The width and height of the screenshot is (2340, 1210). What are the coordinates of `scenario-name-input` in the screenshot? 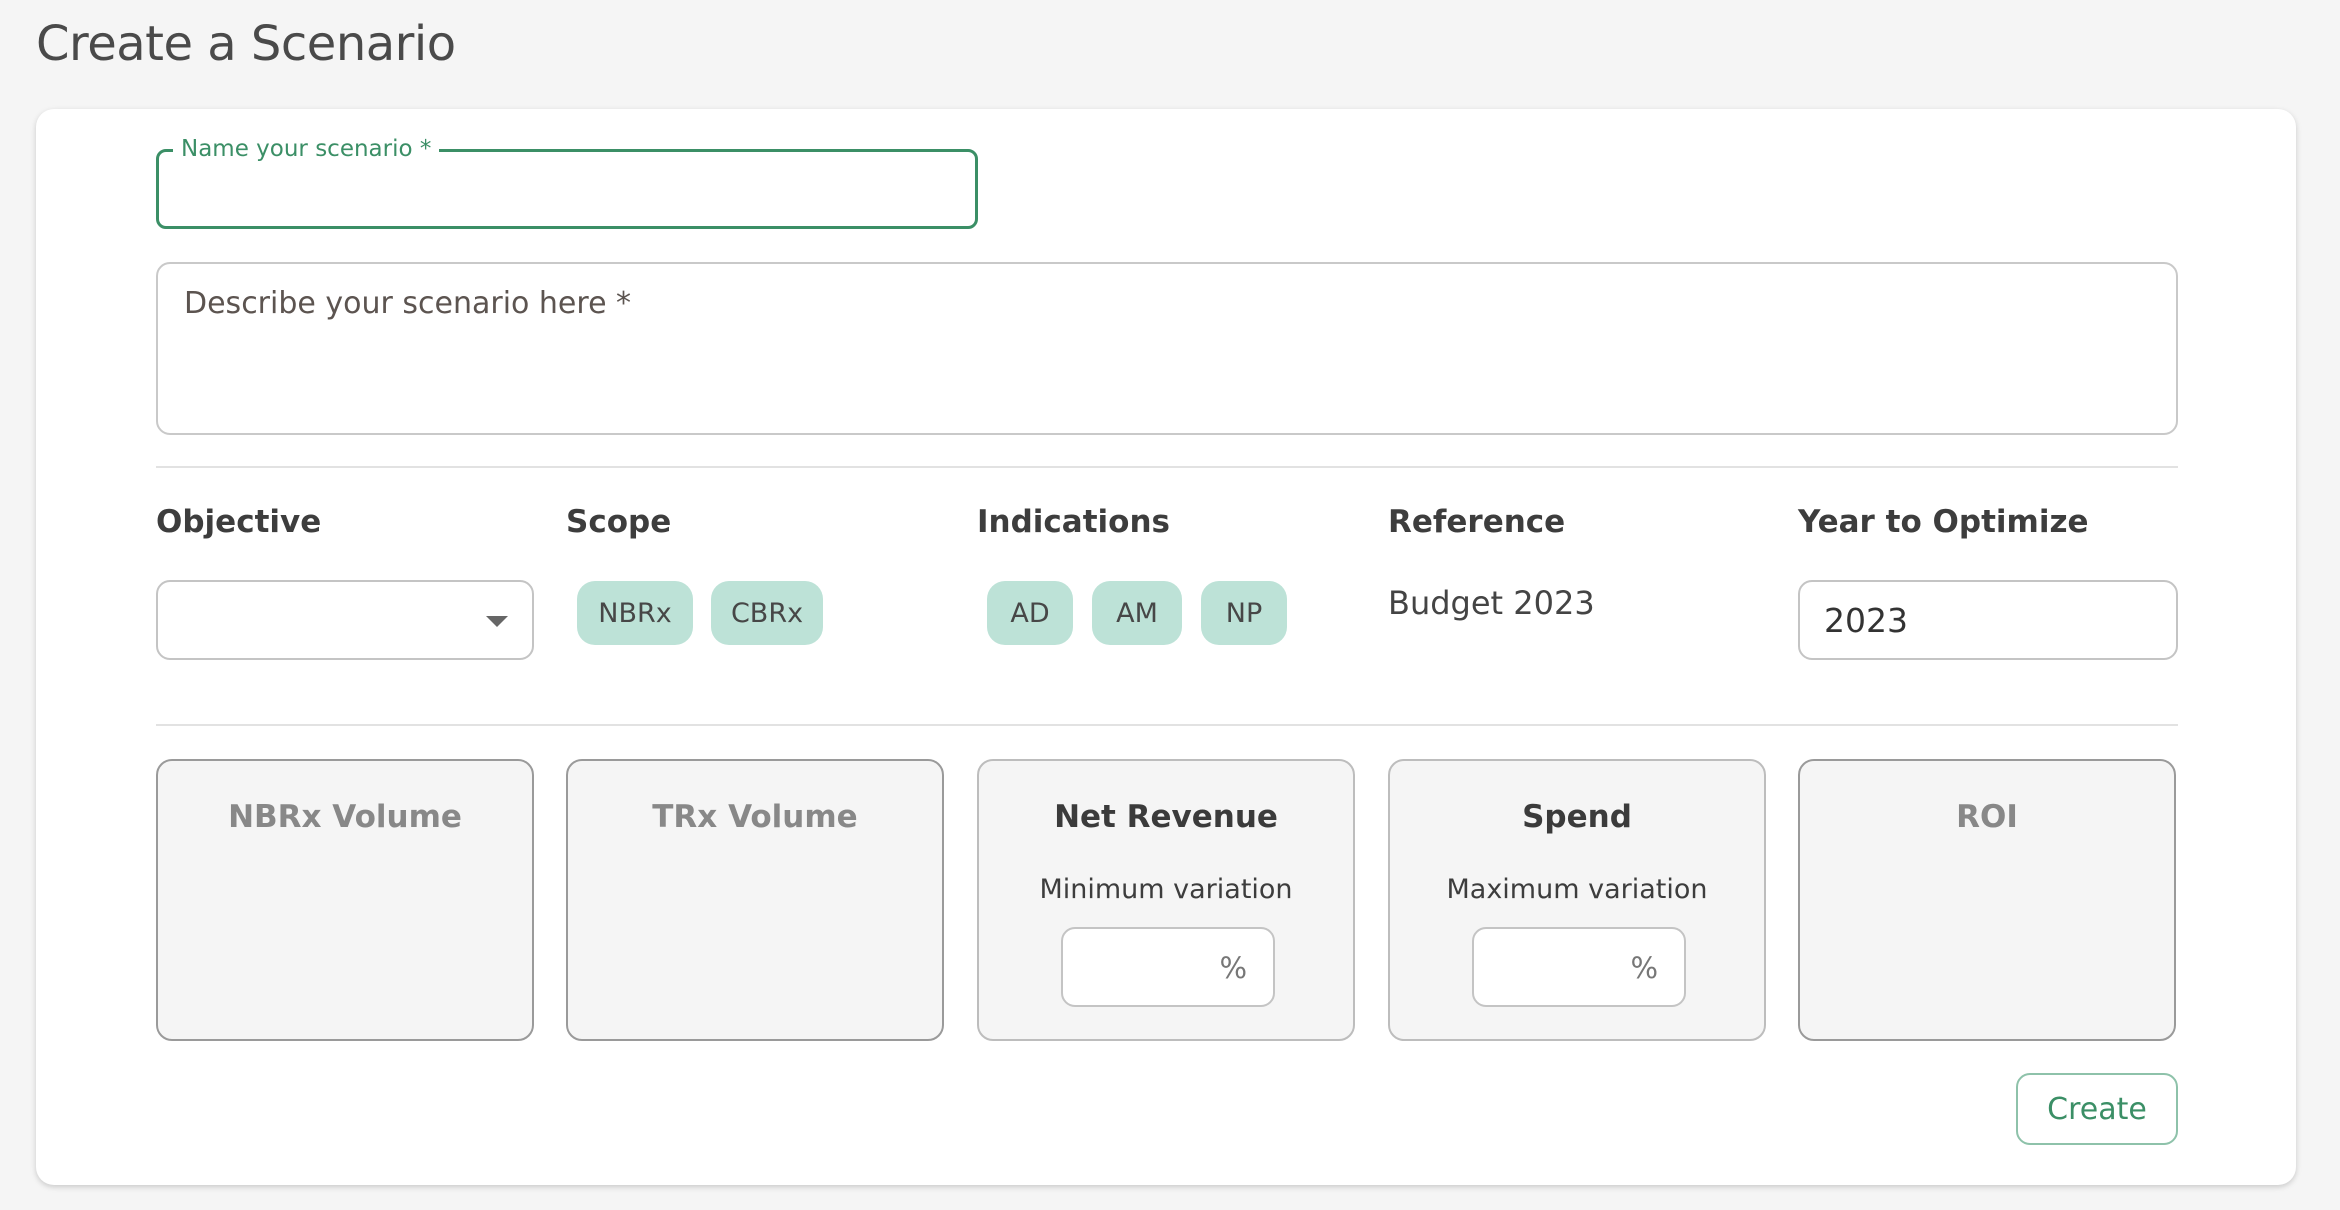 It's located at (563, 188).